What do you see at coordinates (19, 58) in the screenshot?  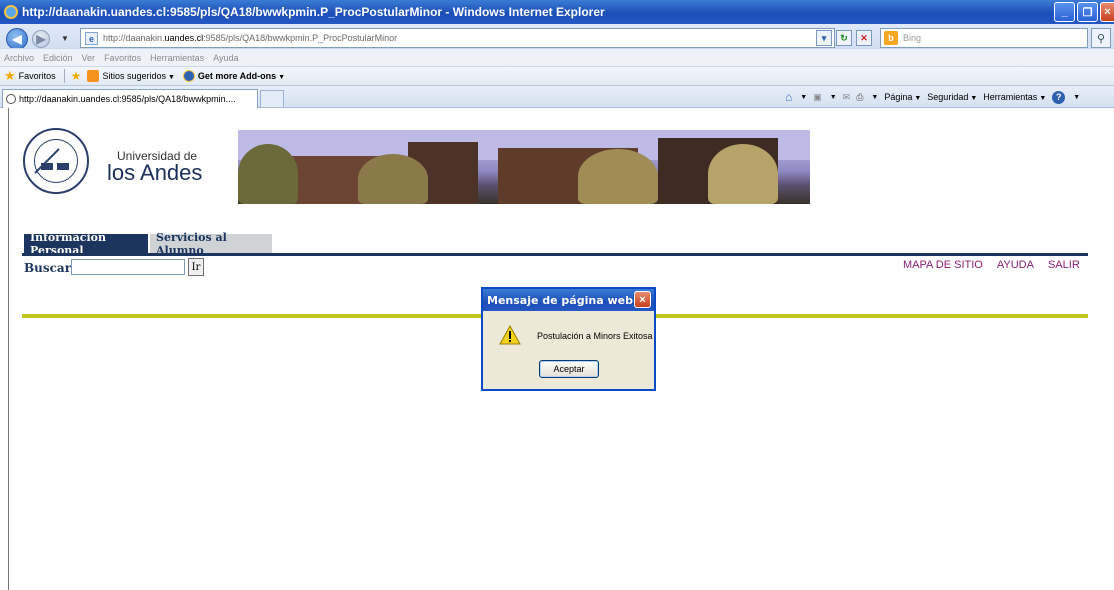 I see `menu-archivo: Archivo` at bounding box center [19, 58].